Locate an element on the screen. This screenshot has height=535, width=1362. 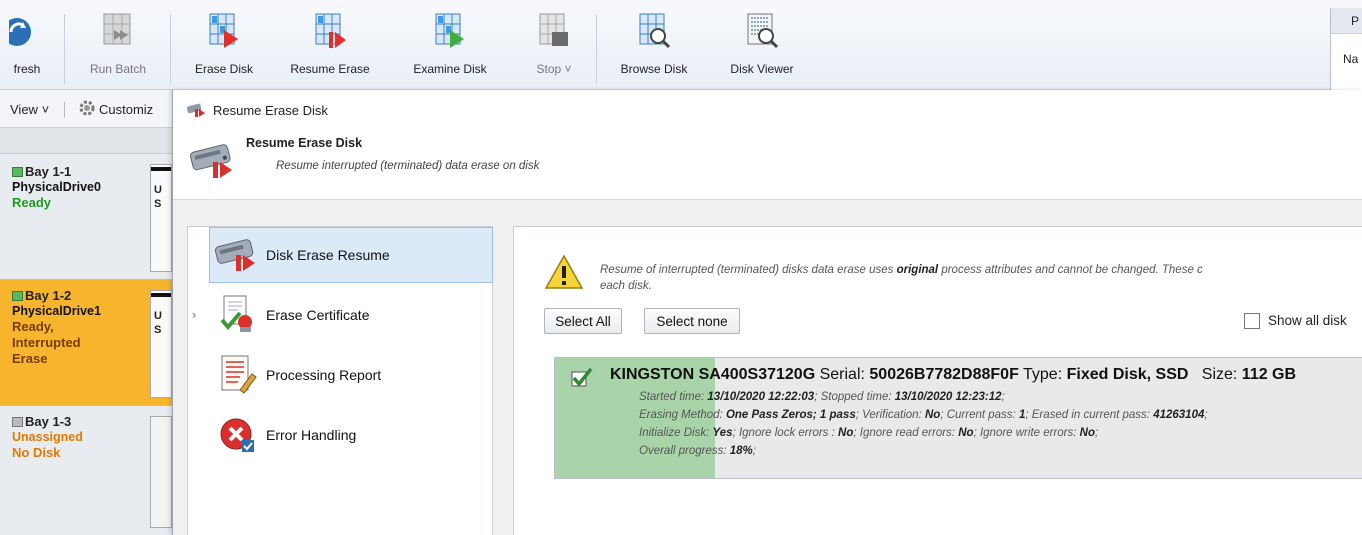
bay-item-1-3: Bay 1-3 Unassigned No Disk is located at coordinates (86, 470).